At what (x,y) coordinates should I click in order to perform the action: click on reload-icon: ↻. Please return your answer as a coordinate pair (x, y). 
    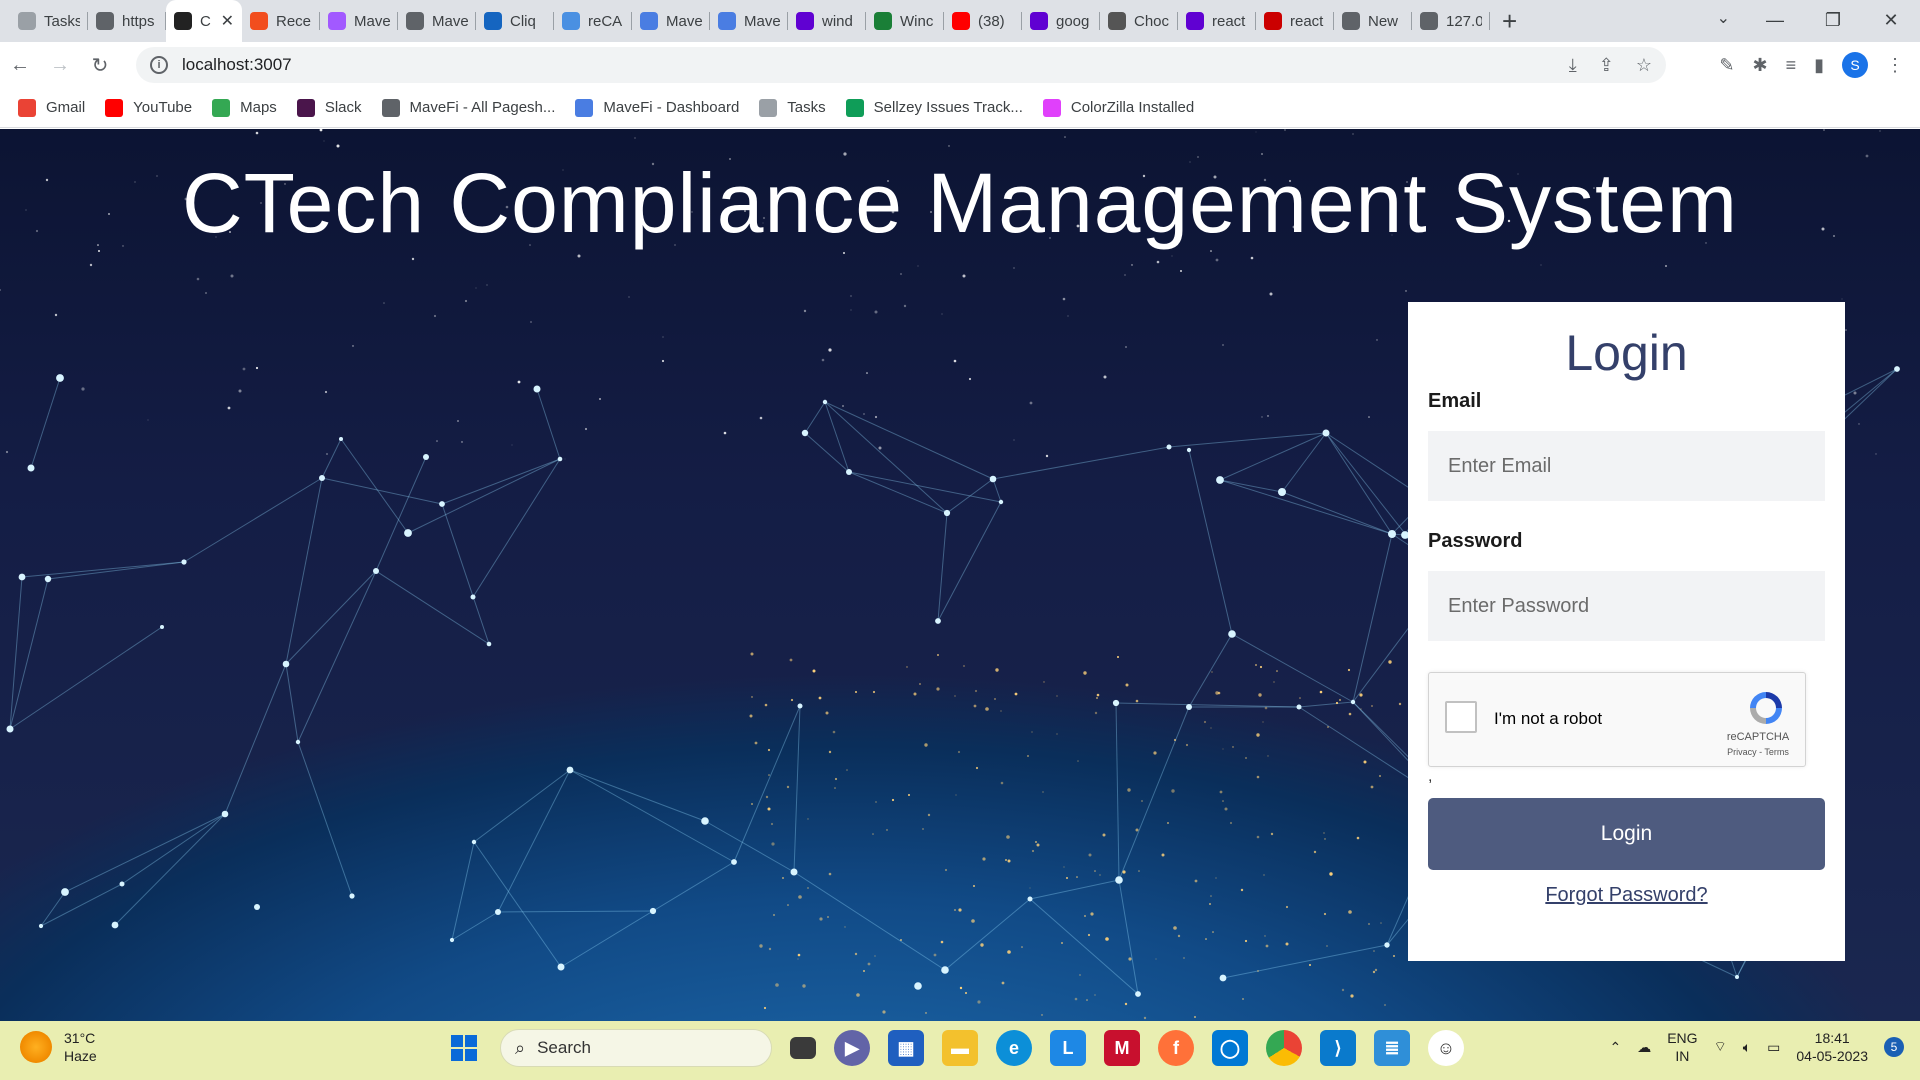
    Looking at the image, I should click on (100, 65).